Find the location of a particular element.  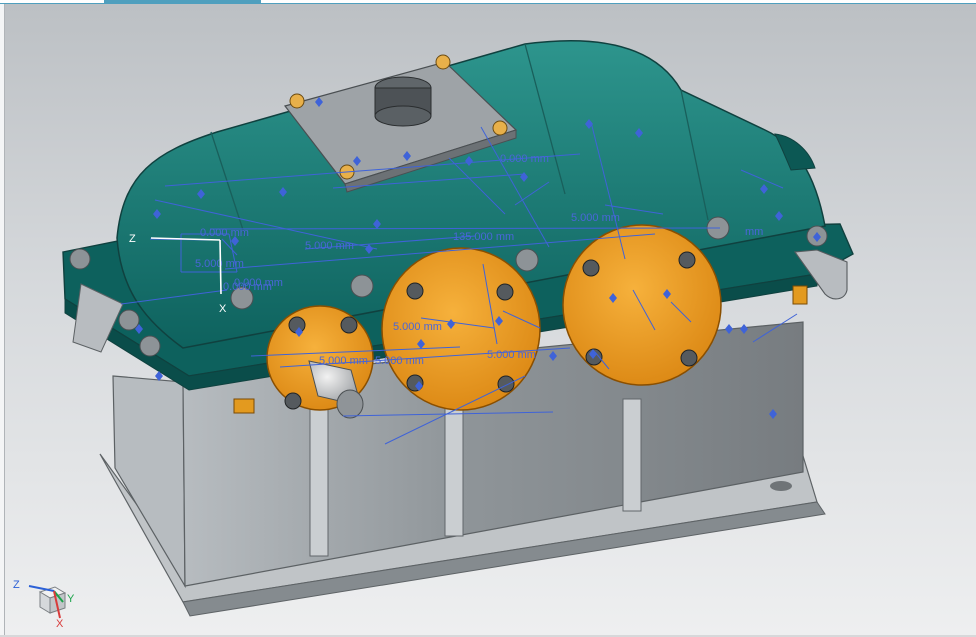

dimension-label: mm is located at coordinates (754, 232).